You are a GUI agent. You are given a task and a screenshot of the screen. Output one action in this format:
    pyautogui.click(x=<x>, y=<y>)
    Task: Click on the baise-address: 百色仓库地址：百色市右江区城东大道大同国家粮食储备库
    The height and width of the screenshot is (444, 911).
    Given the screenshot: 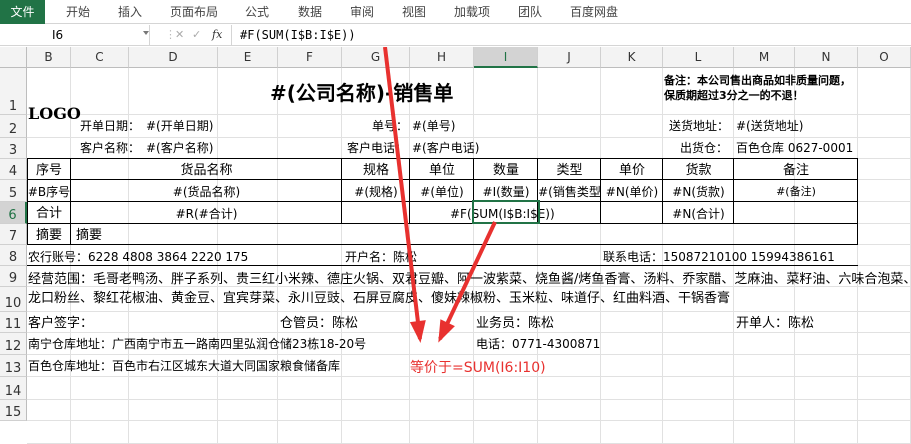 What is the action you would take?
    pyautogui.click(x=184, y=366)
    